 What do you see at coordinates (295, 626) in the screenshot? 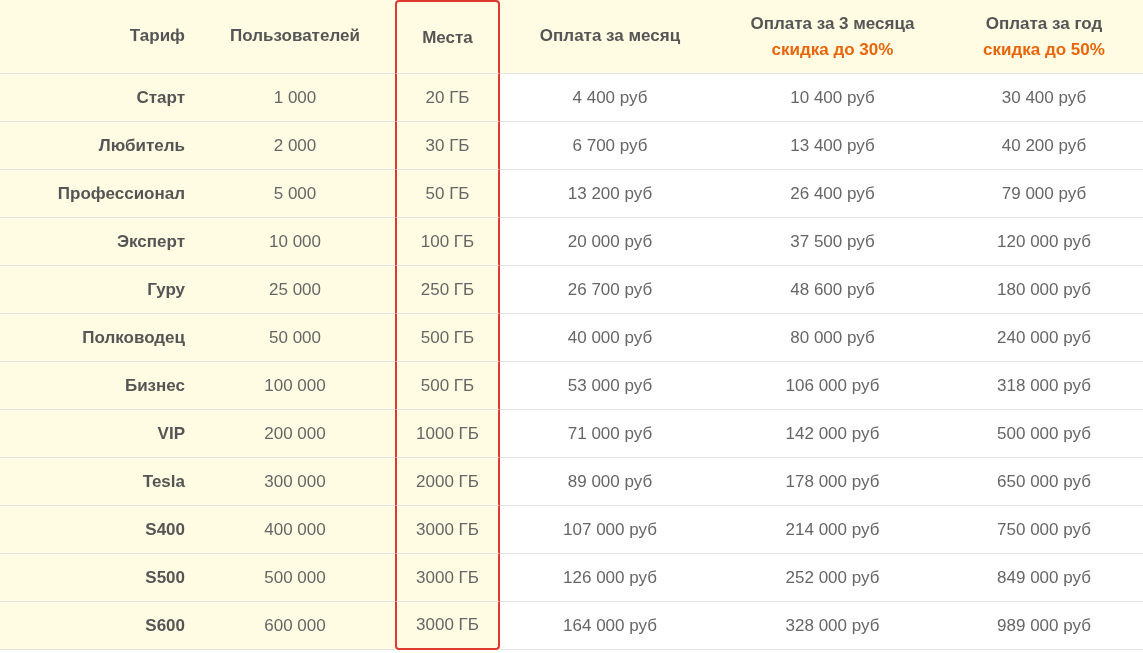
I see `table-cell: 600 000` at bounding box center [295, 626].